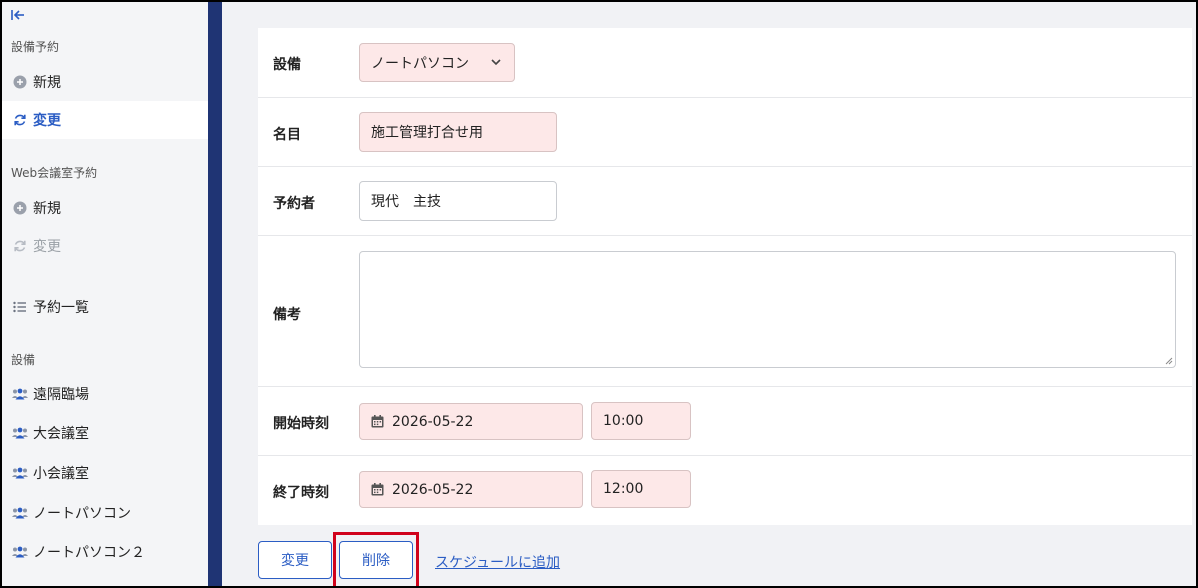  I want to click on sidebar-item-equipment-change: 変更, so click(105, 120).